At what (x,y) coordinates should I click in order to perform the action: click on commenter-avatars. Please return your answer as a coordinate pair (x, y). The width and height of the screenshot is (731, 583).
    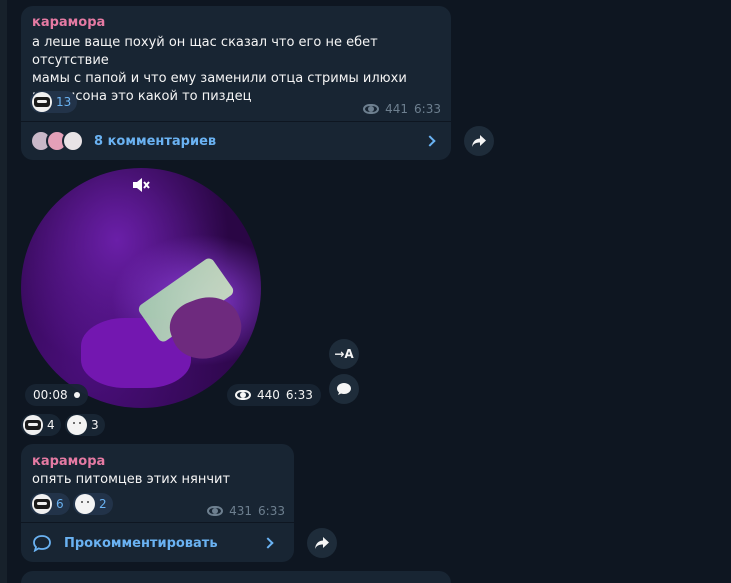
    Looking at the image, I should click on (57, 141).